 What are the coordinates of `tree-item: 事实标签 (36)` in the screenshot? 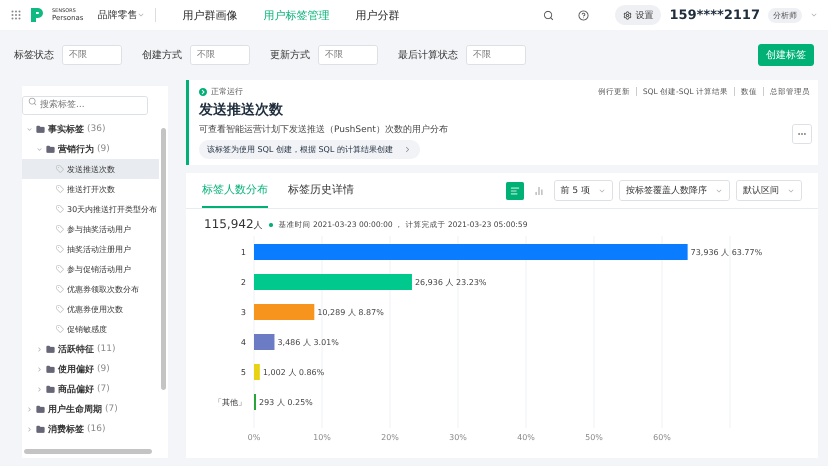 It's located at (90, 129).